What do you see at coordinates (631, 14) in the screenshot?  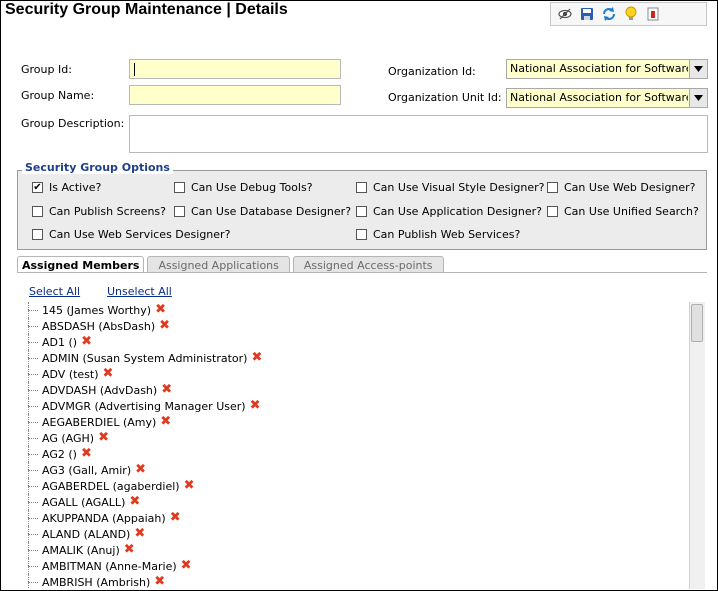 I see `lightbulb-icon` at bounding box center [631, 14].